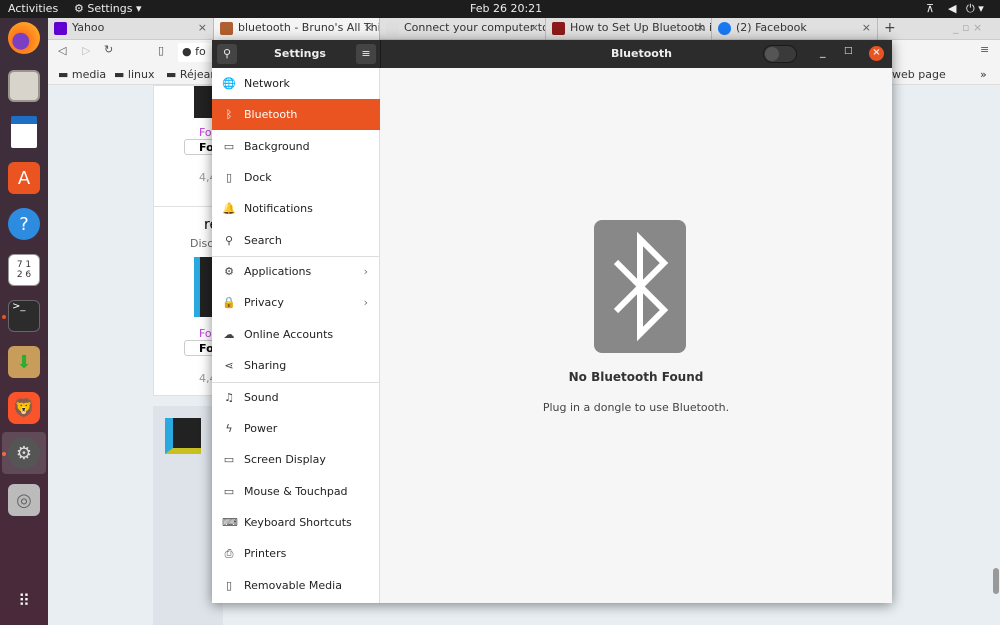 The image size is (1000, 625). I want to click on sidebar-item-dock: ▯ Dock, so click(296, 177).